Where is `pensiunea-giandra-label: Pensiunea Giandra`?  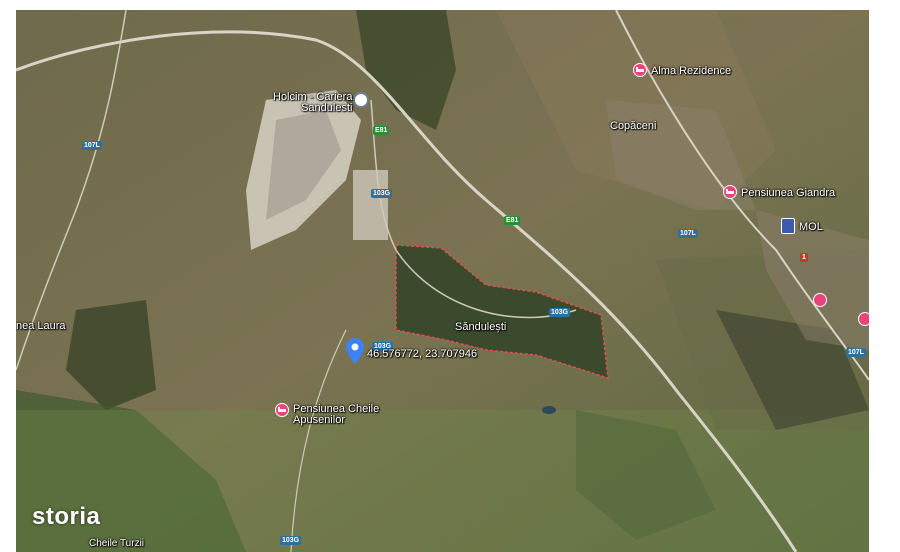 pensiunea-giandra-label: Pensiunea Giandra is located at coordinates (788, 193).